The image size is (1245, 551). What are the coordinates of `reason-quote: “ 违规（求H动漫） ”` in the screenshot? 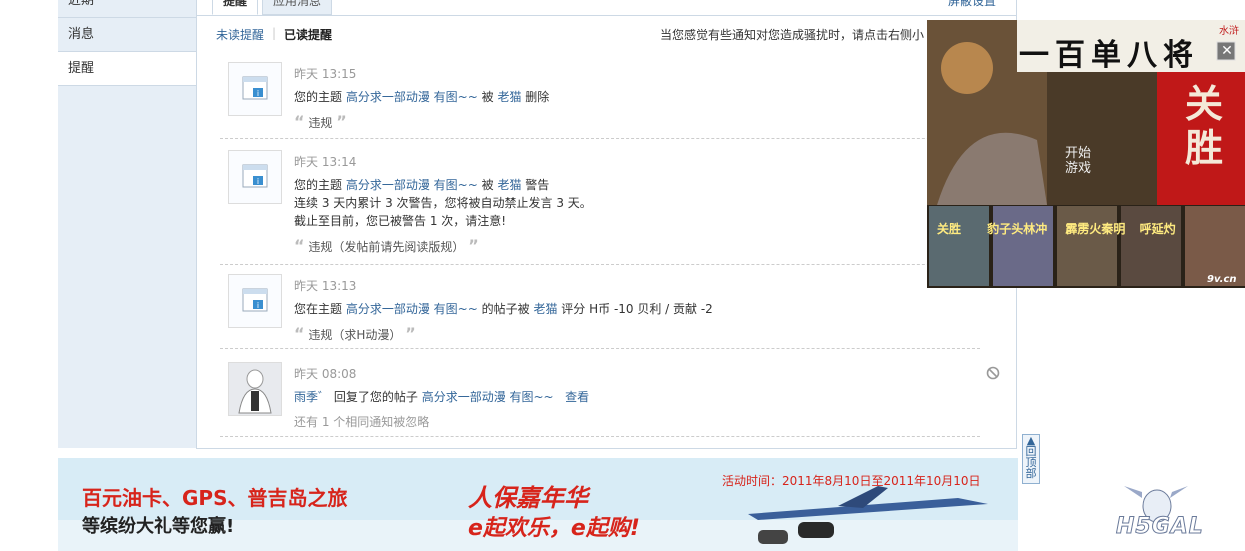 It's located at (355, 333).